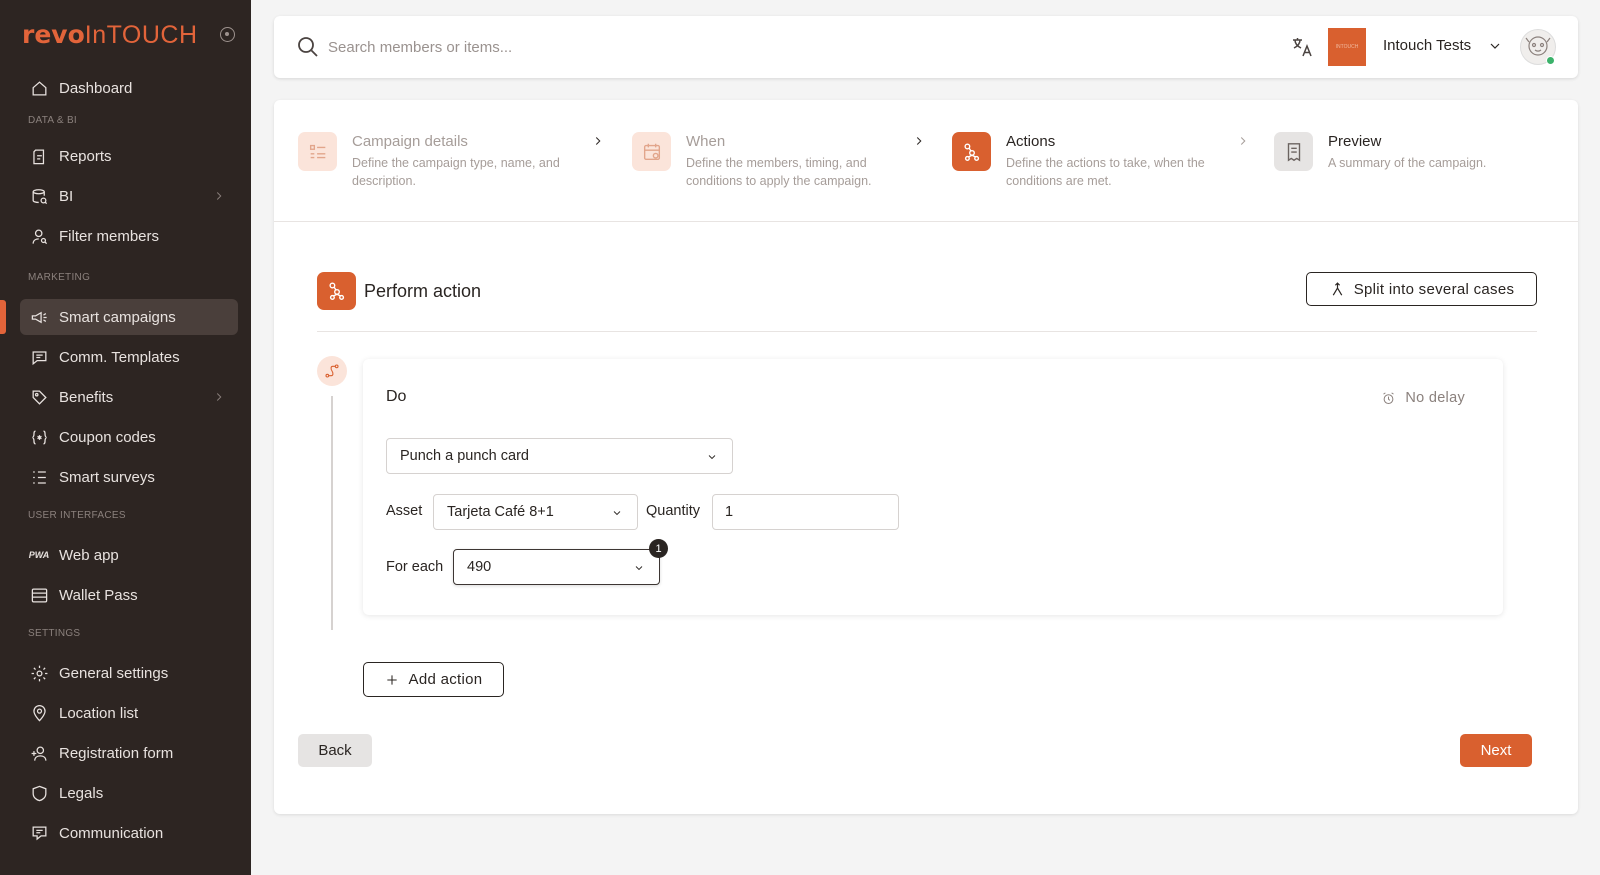 This screenshot has width=1600, height=875. Describe the element at coordinates (114, 673) in the screenshot. I see `sidebar-item-label: General settings` at that location.